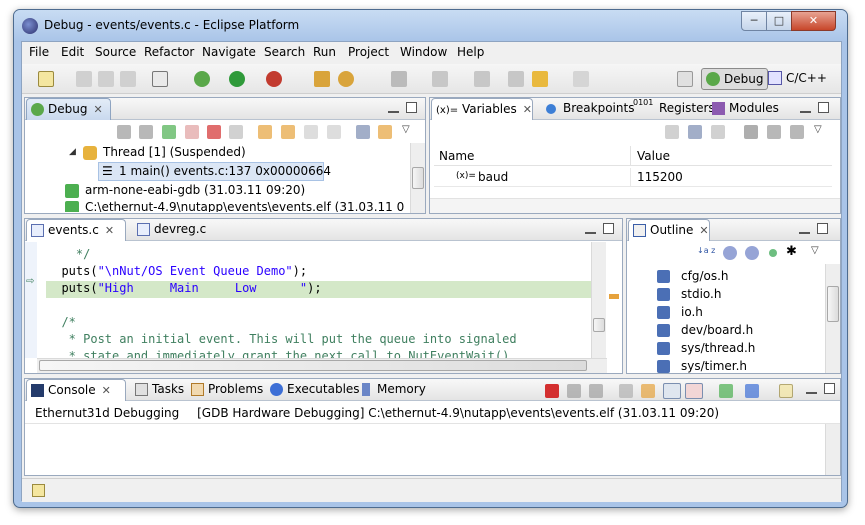 This screenshot has width=865, height=525. I want to click on run-icon, so click(237, 79).